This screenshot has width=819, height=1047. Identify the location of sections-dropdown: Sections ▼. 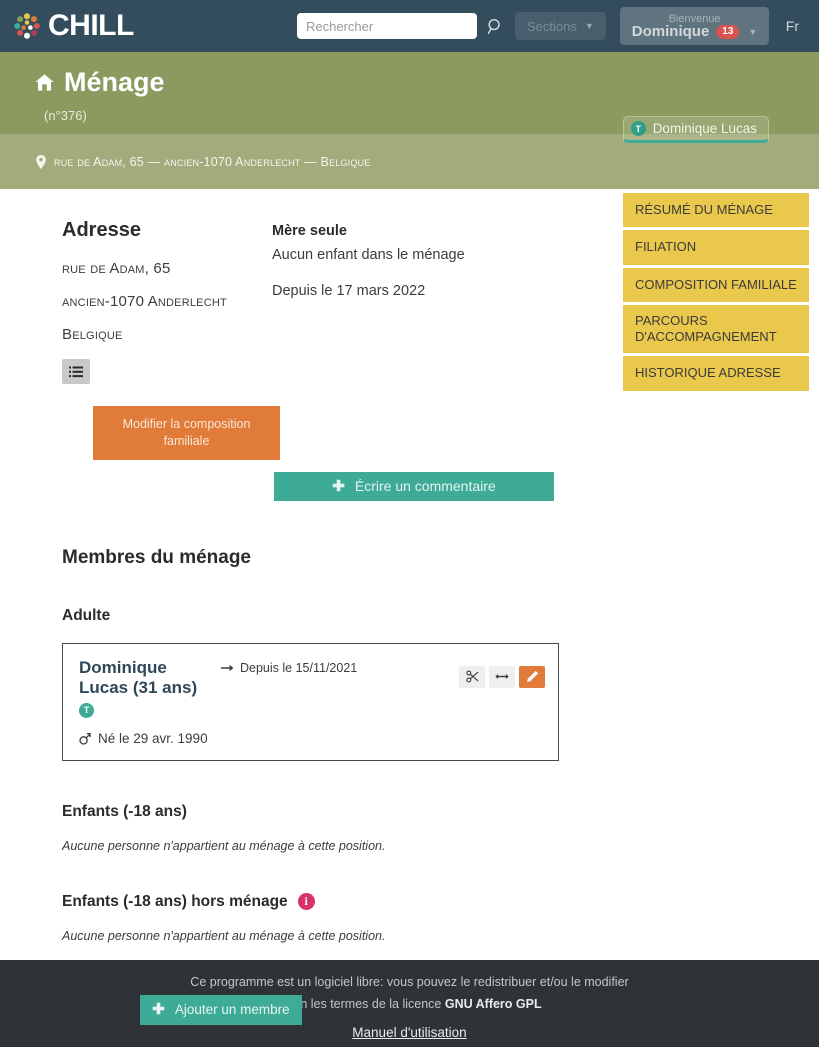
(560, 26).